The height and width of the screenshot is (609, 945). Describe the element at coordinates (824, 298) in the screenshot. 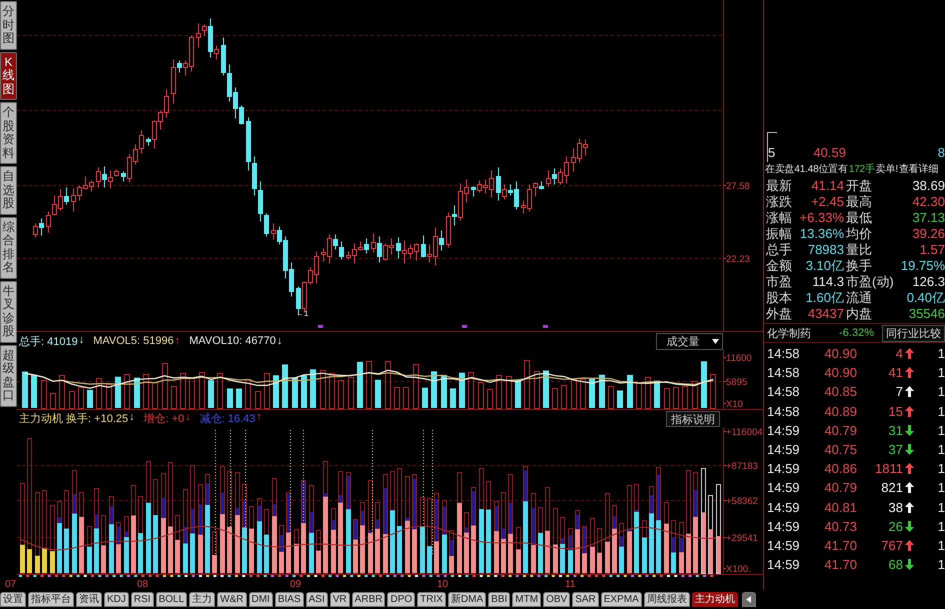

I see `quote-value: 1.60亿` at that location.